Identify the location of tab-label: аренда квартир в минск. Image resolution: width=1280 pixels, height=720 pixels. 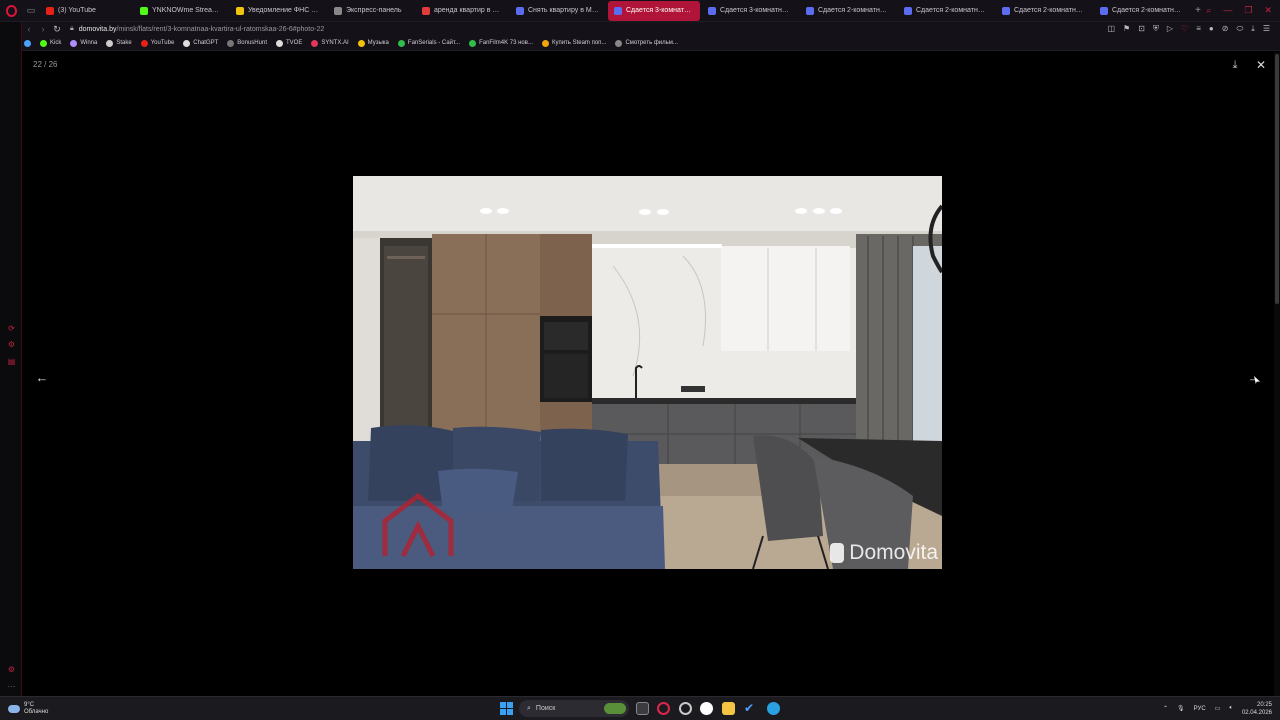
(468, 10).